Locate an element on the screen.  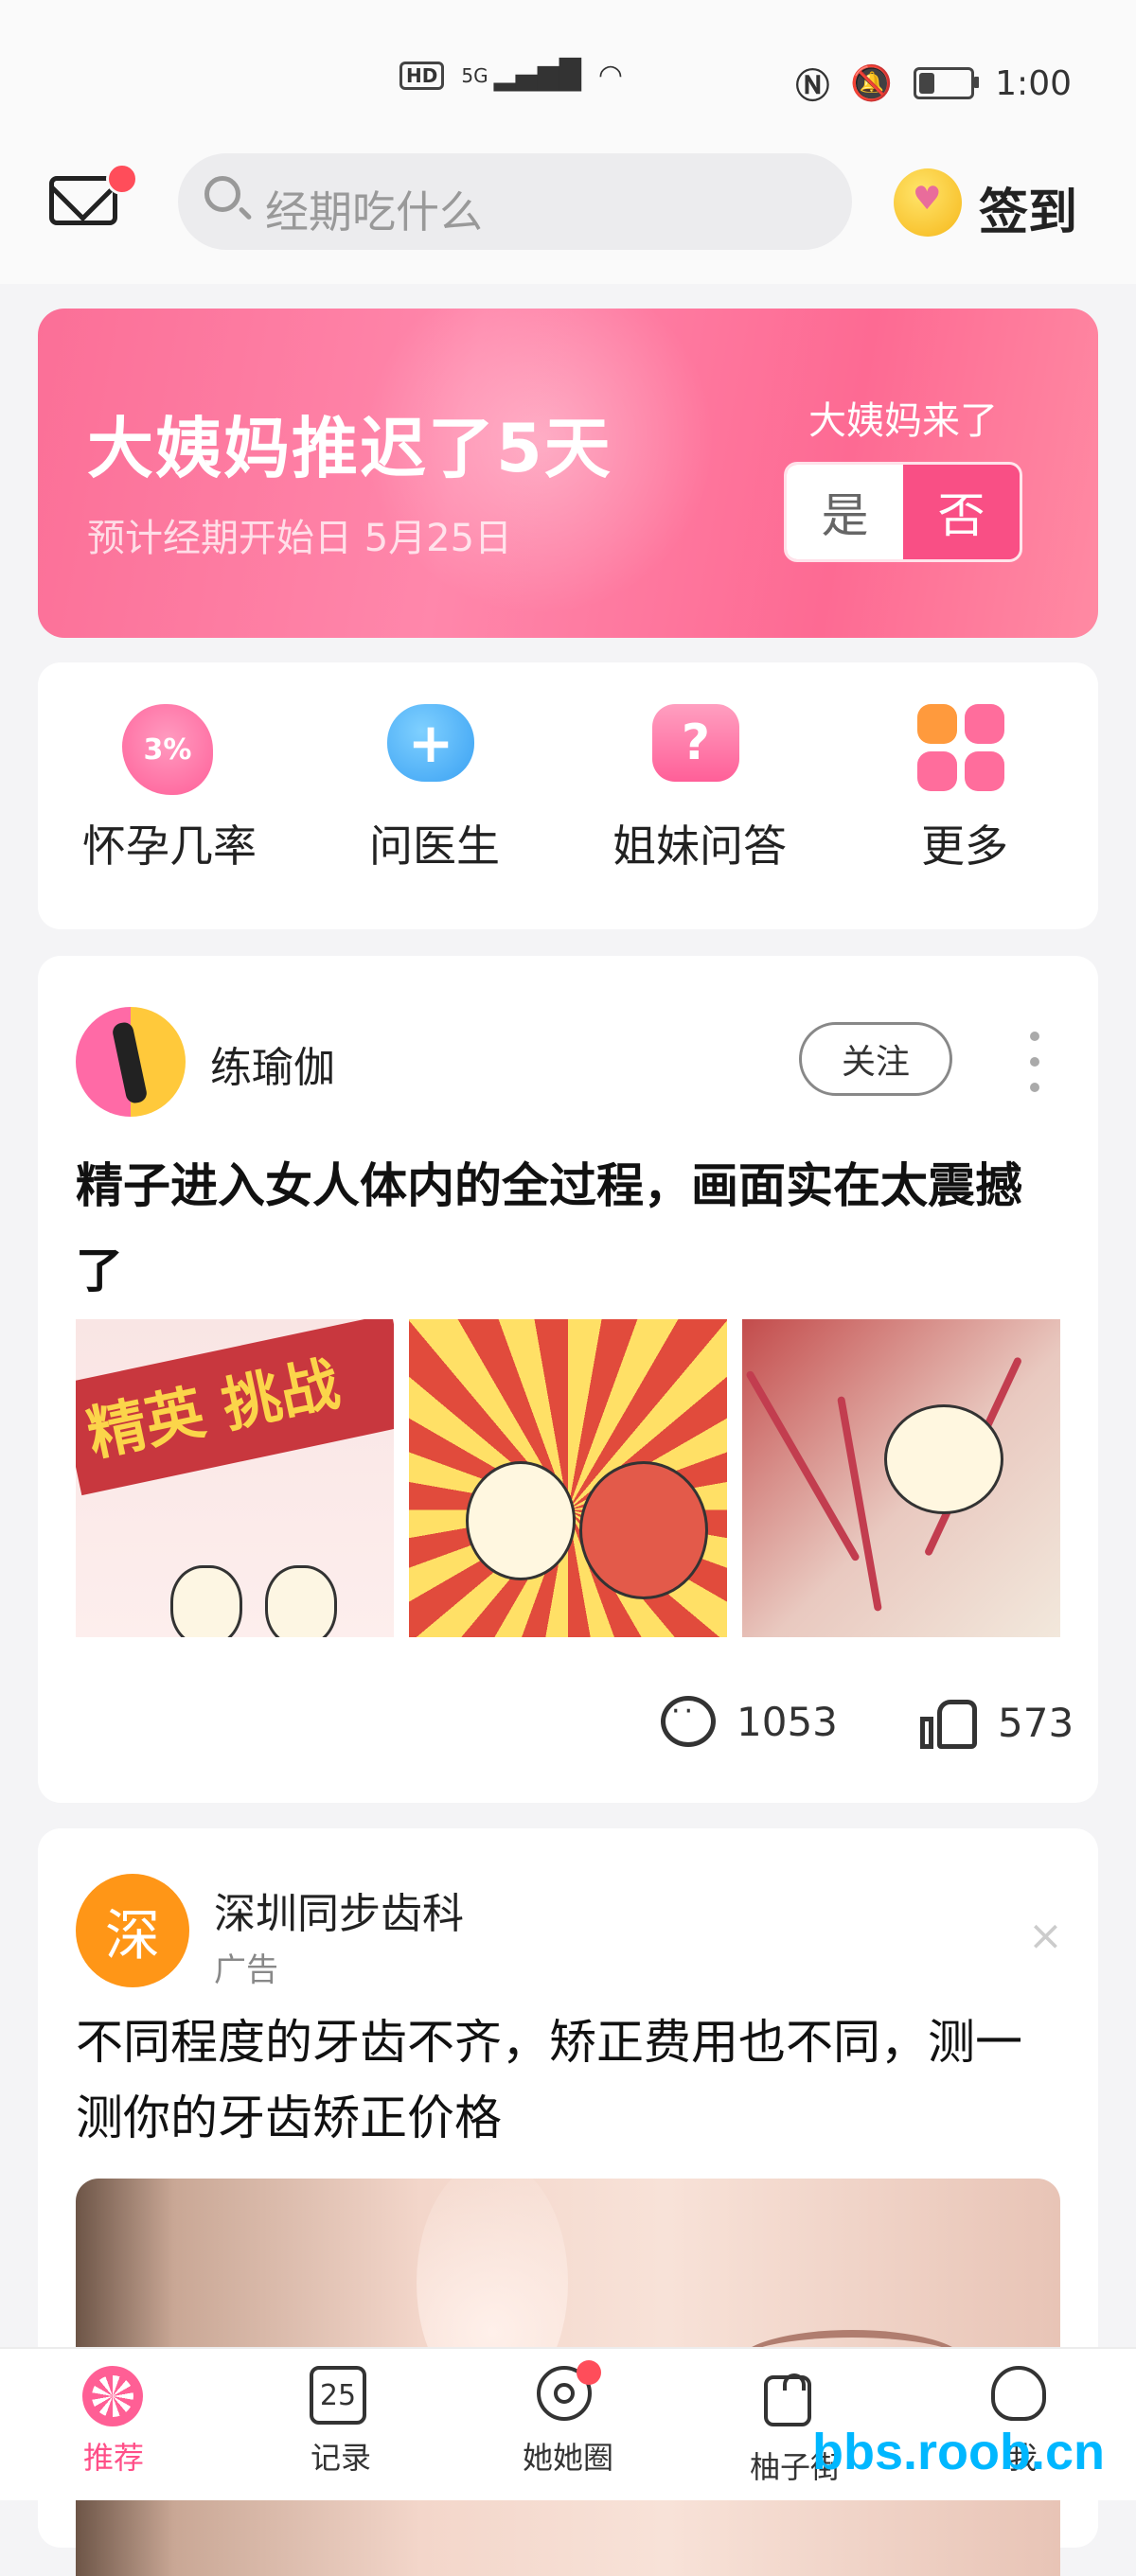
comment-count: 1053 is located at coordinates (787, 1721).